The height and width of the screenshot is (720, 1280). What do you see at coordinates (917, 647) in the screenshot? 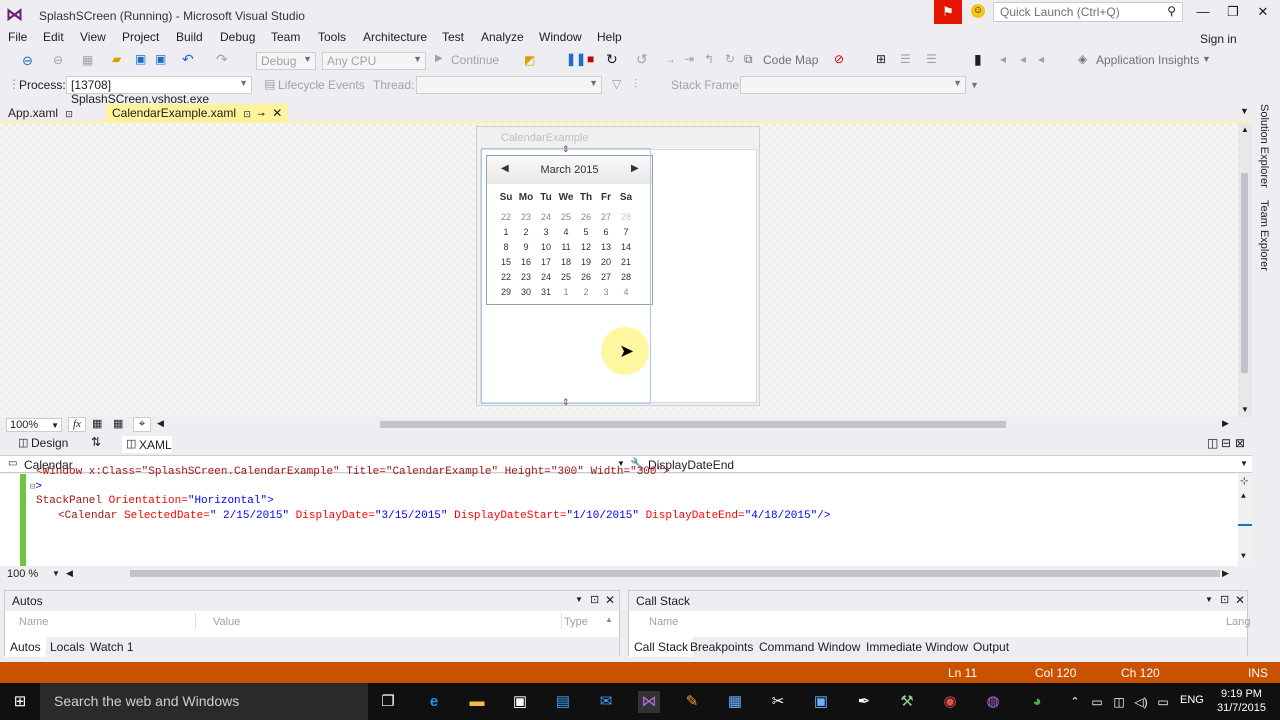
I see `tab-immediate-window: Immediate Window` at bounding box center [917, 647].